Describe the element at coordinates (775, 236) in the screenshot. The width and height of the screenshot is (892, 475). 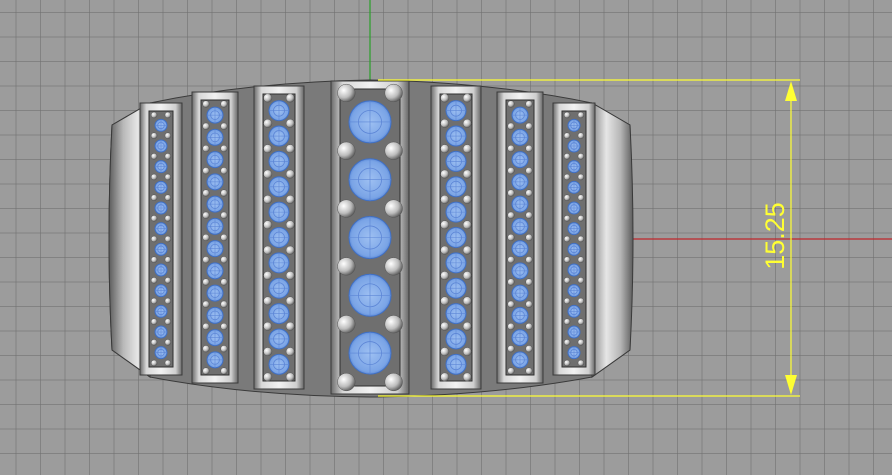
I see `dimension-value: 15.25` at that location.